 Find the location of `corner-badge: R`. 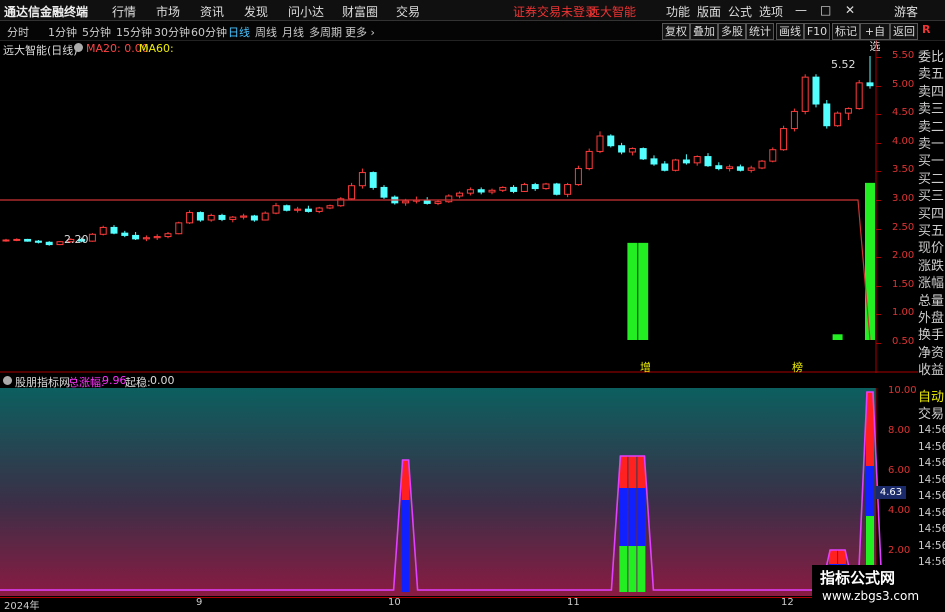

corner-badge: R is located at coordinates (926, 29).